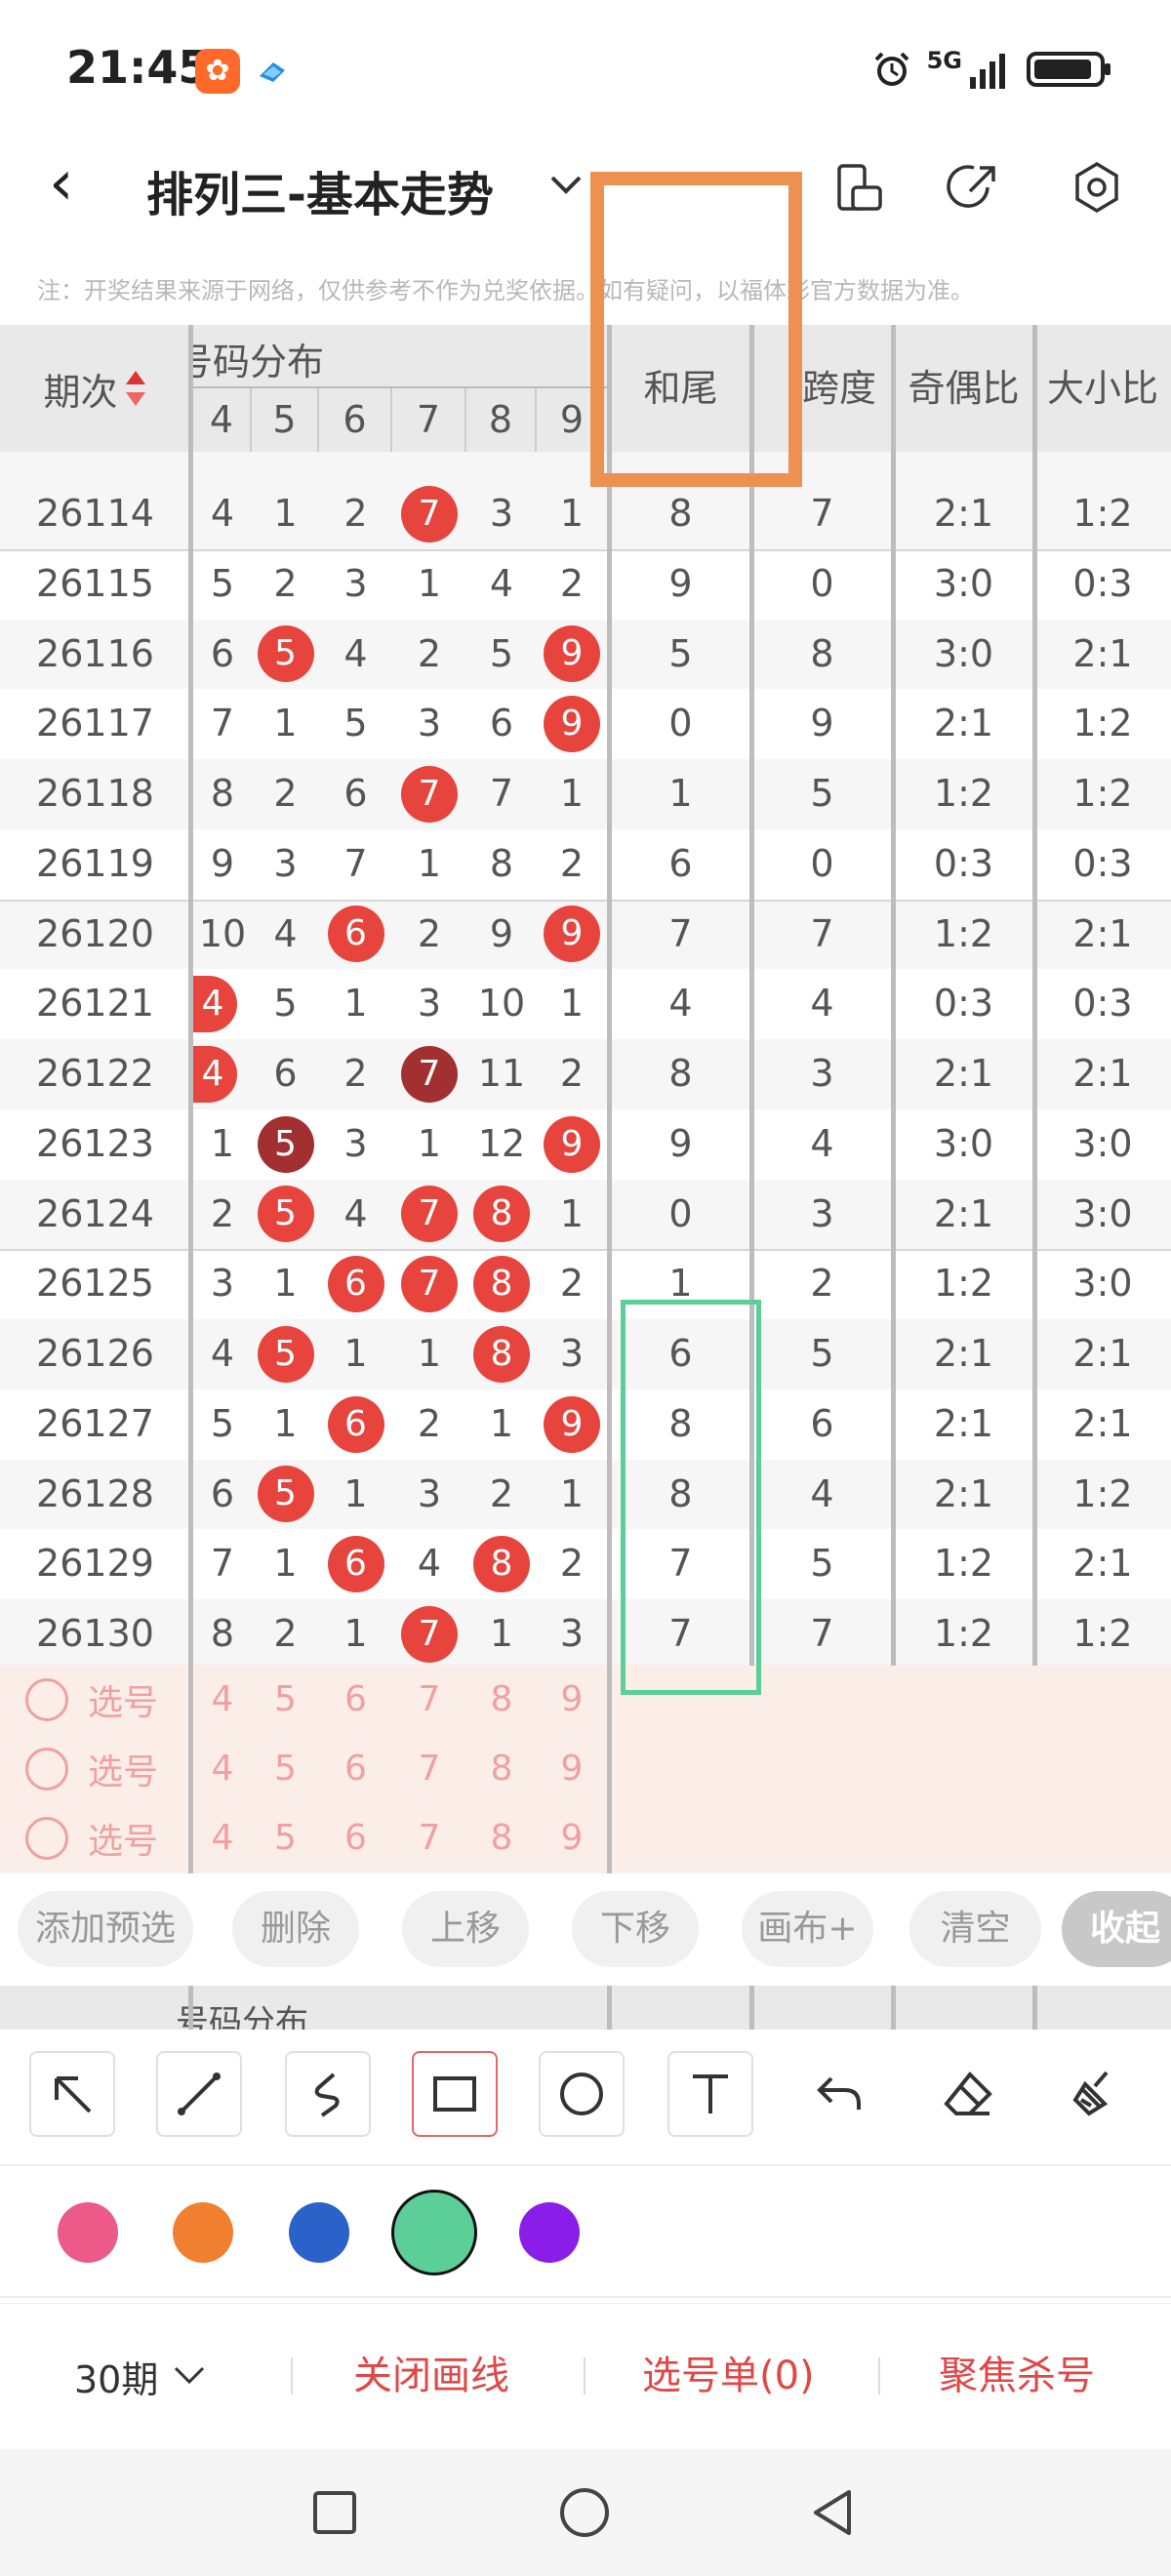  What do you see at coordinates (696, 329) in the screenshot?
I see `drawn-rectangle-orange` at bounding box center [696, 329].